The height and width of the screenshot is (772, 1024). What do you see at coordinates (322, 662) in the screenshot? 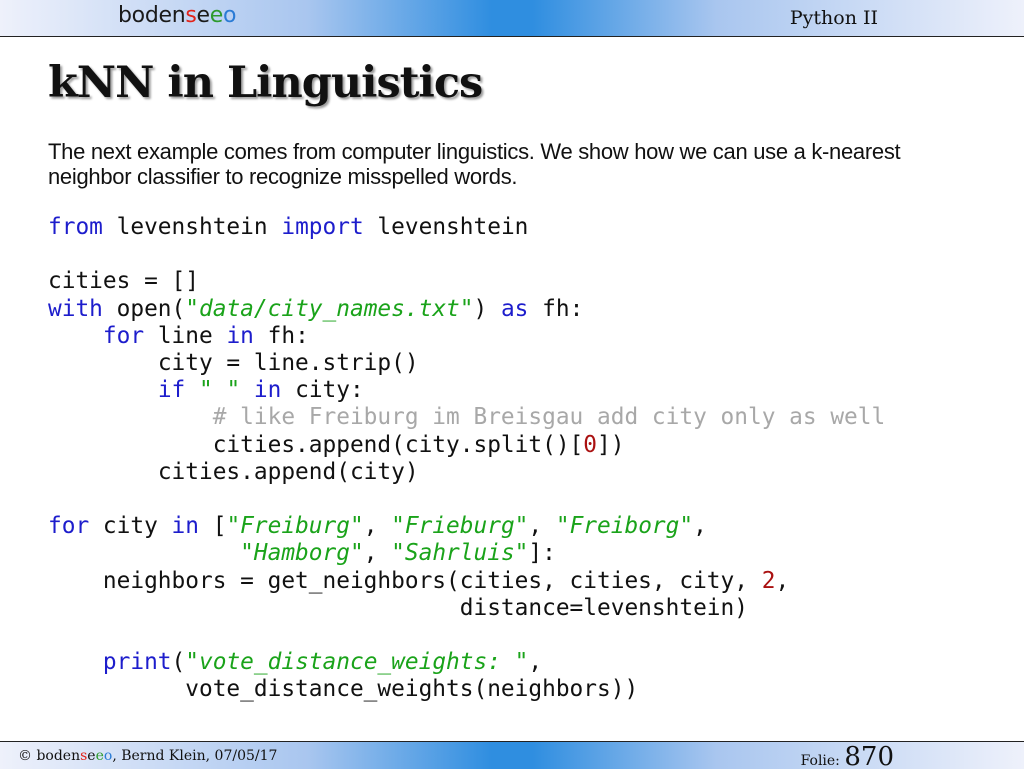
I see `code-line: print("vote_distance_weights: ",` at bounding box center [322, 662].